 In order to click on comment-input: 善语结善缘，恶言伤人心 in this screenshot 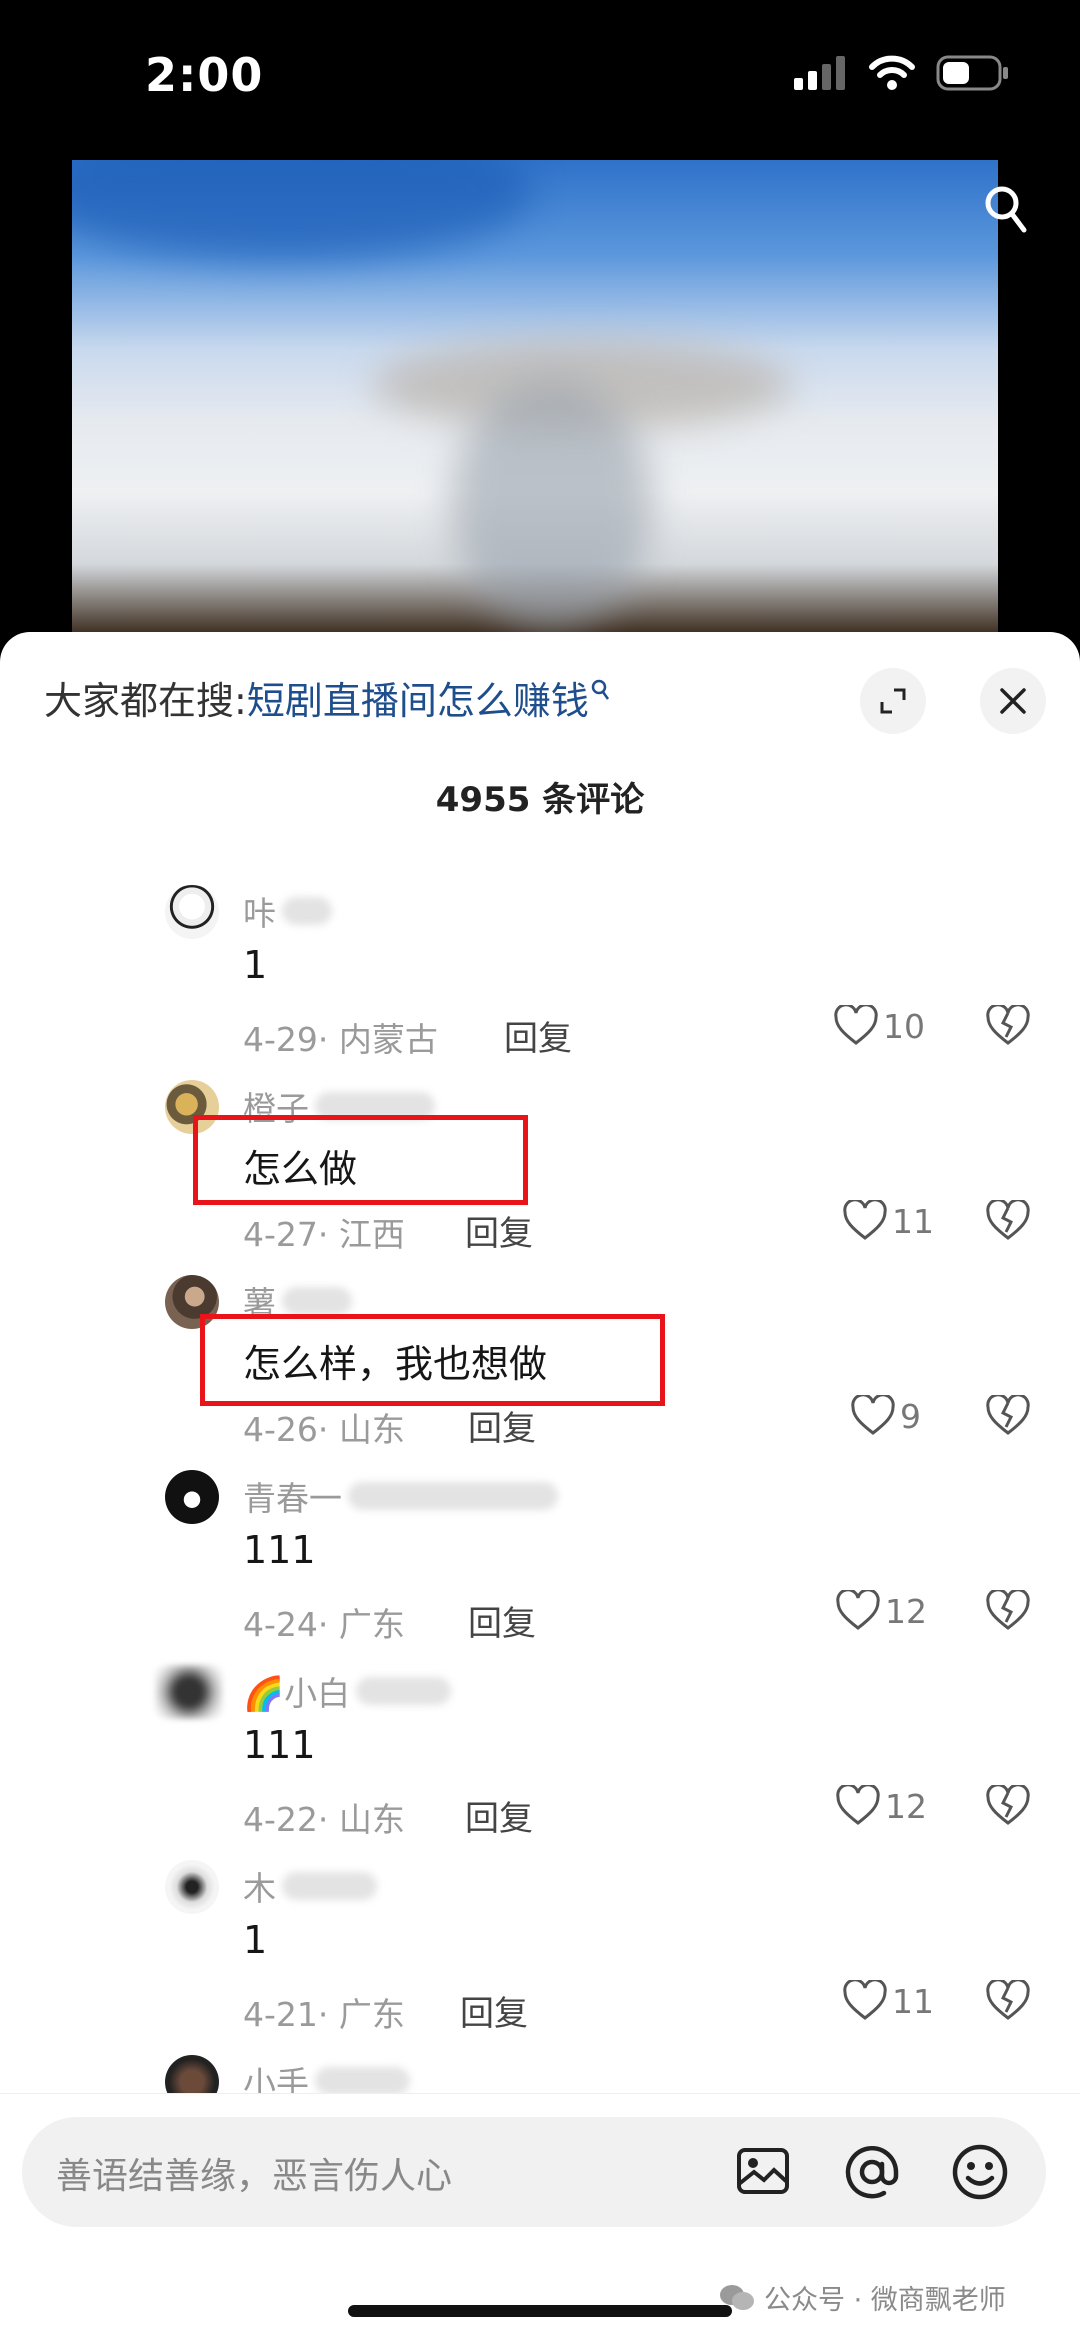, I will do `click(534, 2172)`.